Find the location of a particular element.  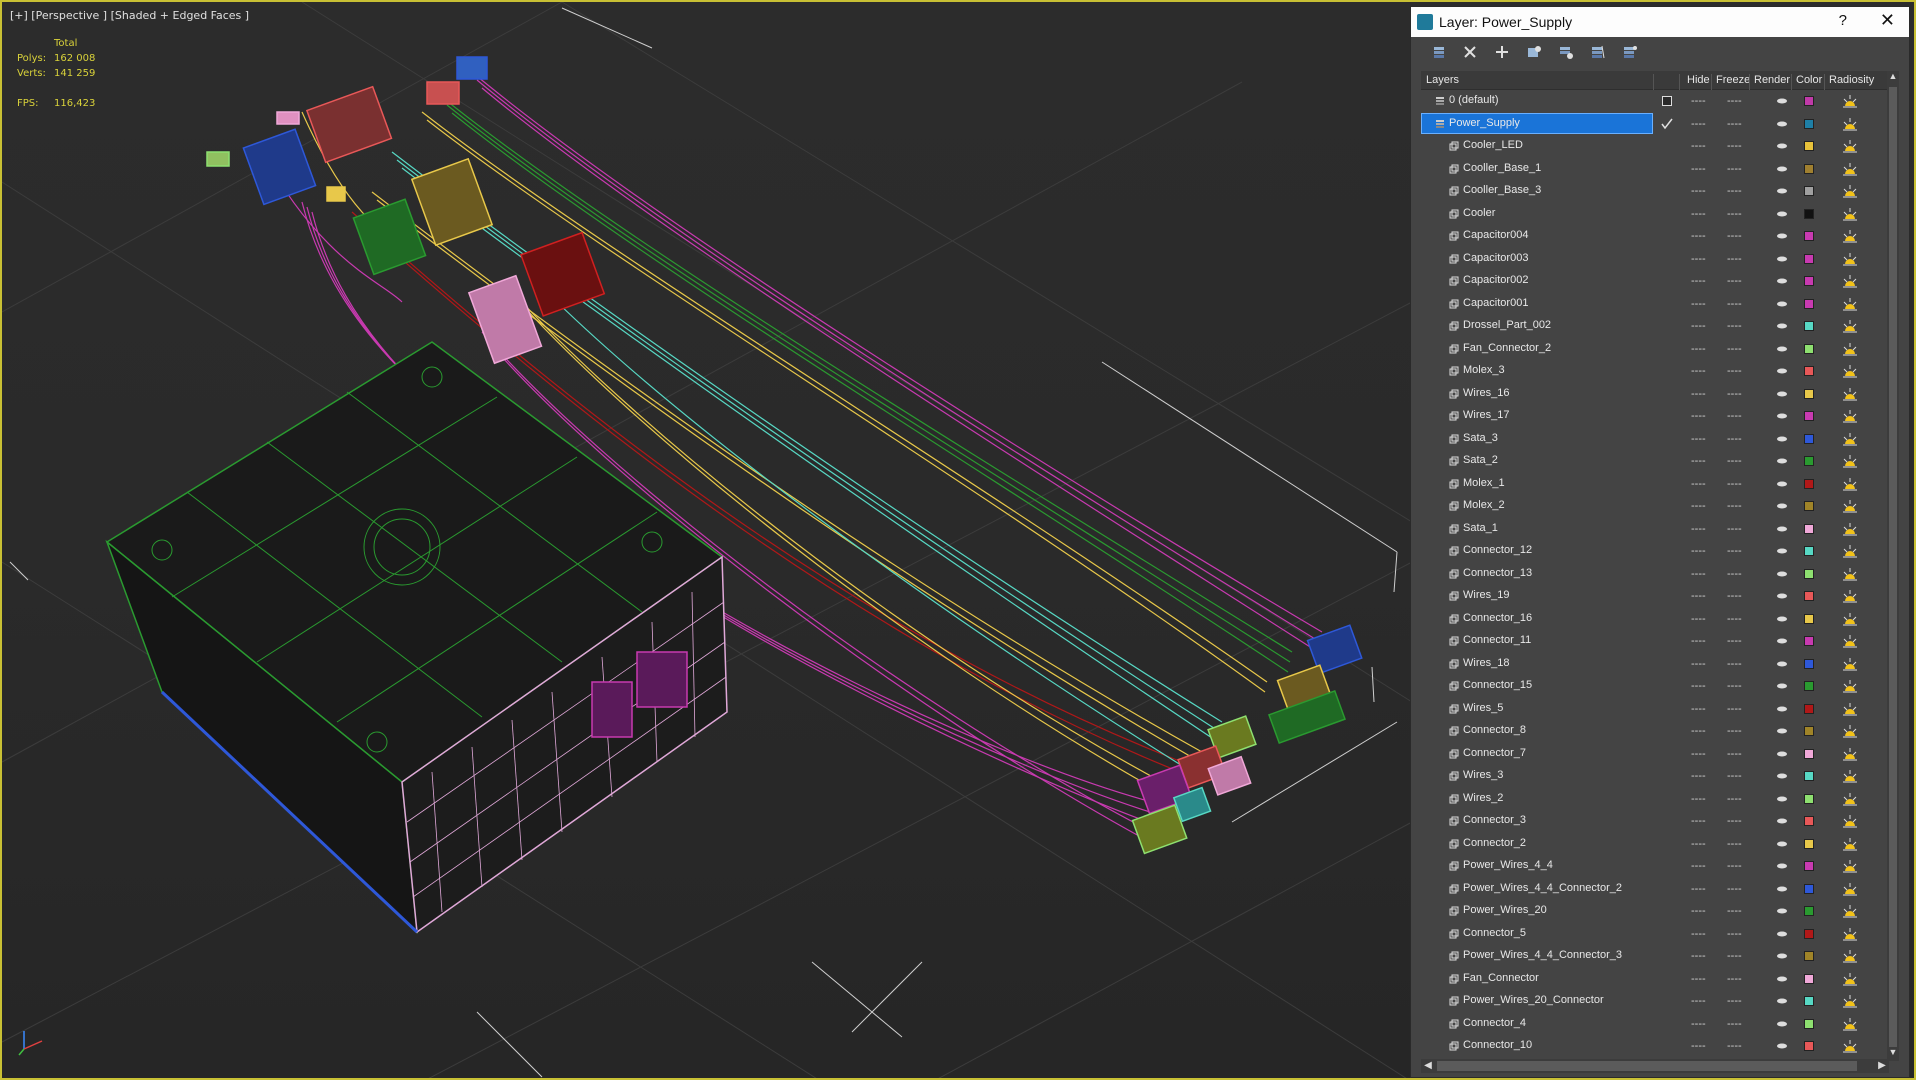

layer-row: Molex_3 ---- ---- is located at coordinates (1655, 371).